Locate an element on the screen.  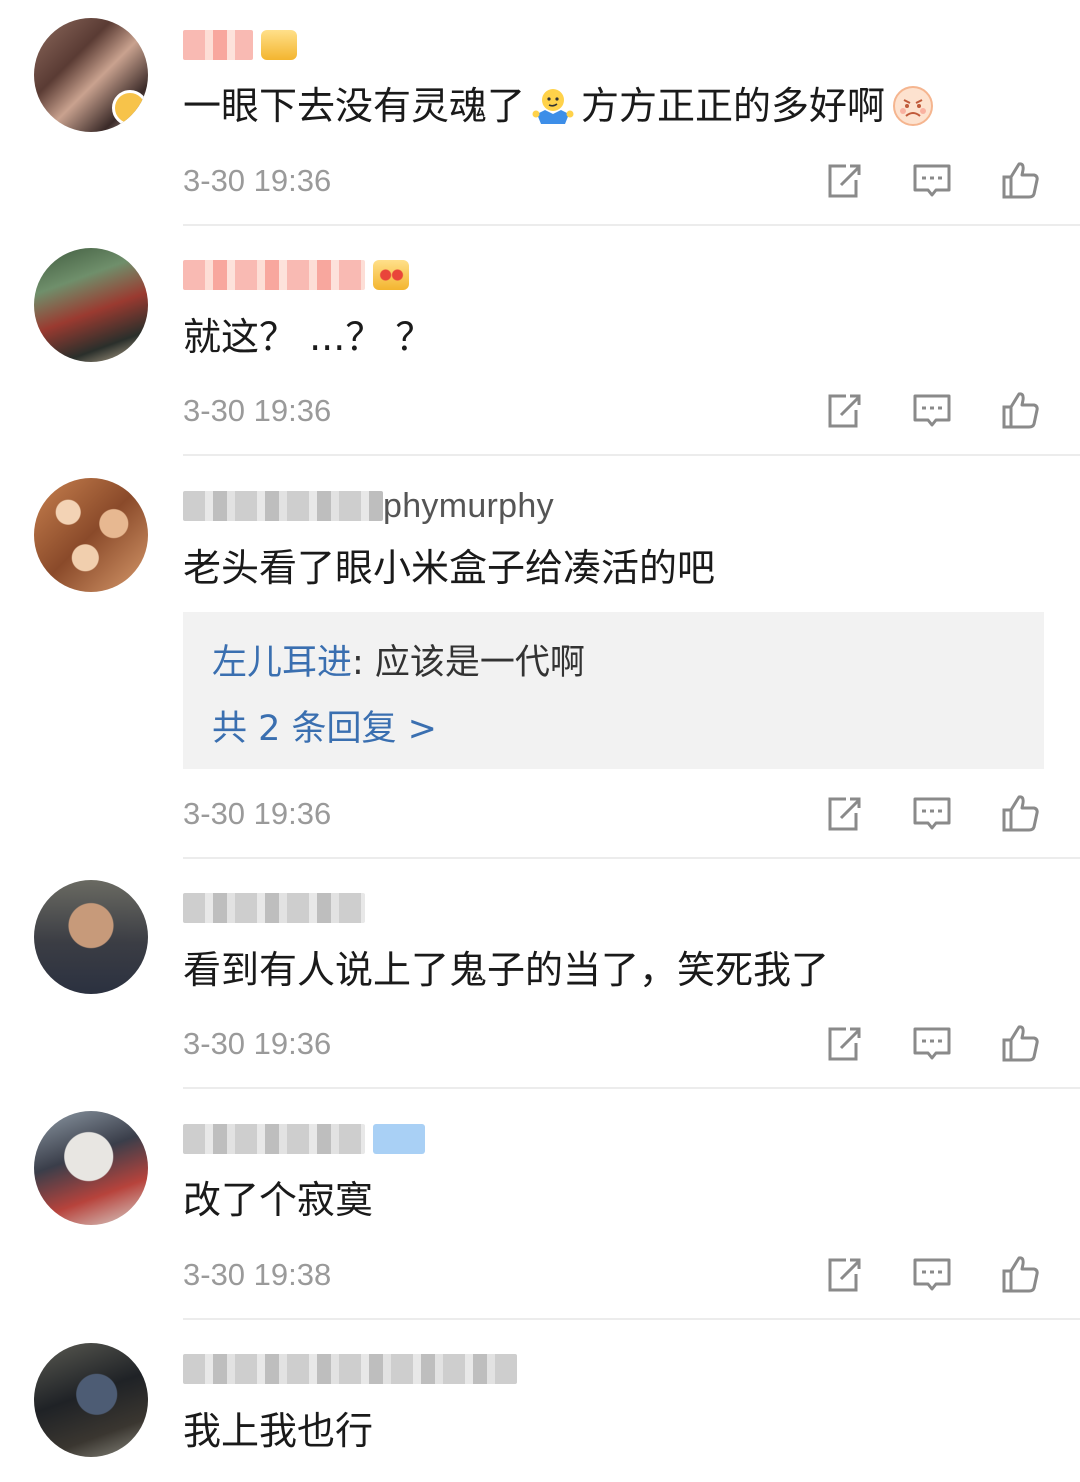
comment-text: 改了个寂寞 is located at coordinates (278, 1200).